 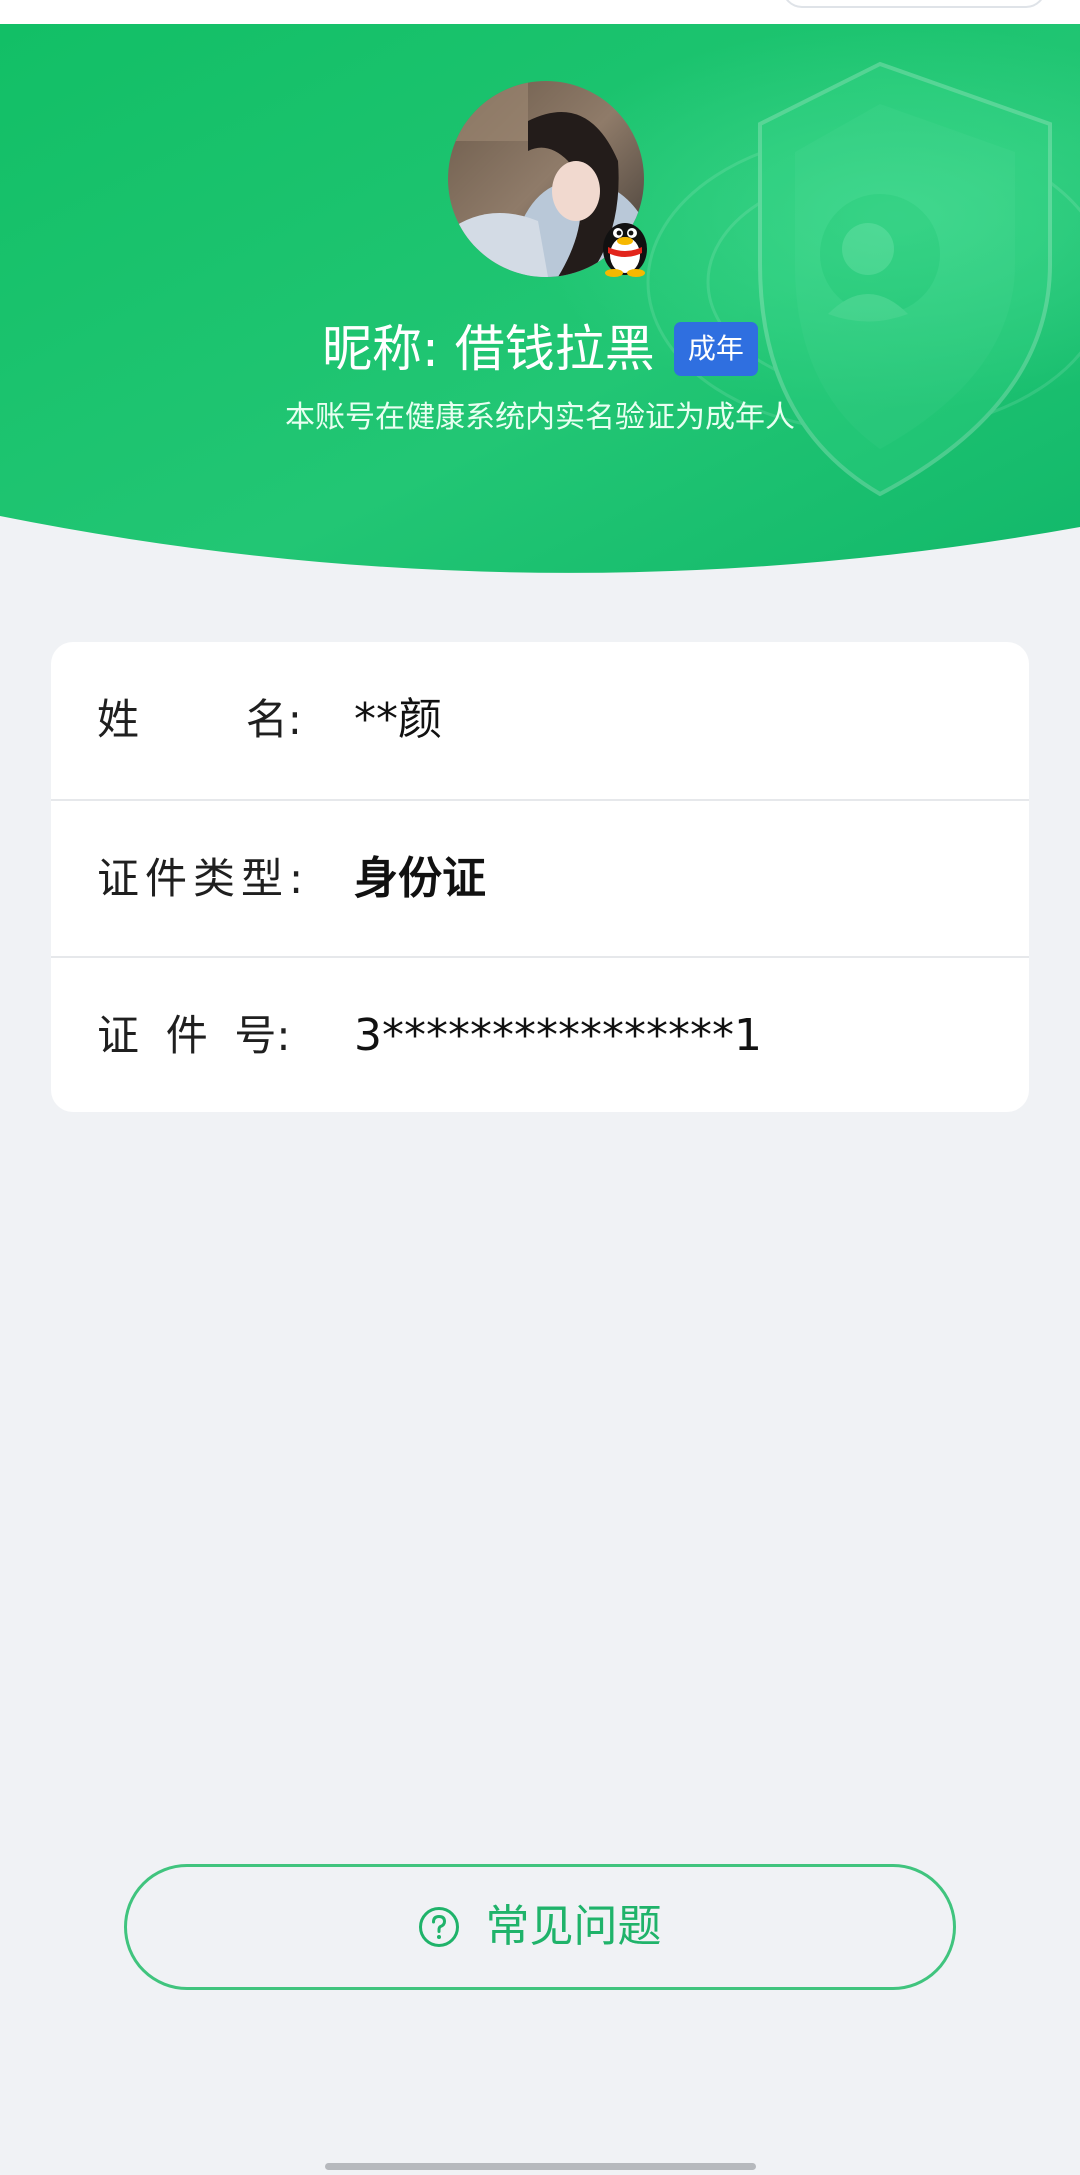 I want to click on id-number-row: 证 件 号: 3****************1, so click(x=540, y=1034).